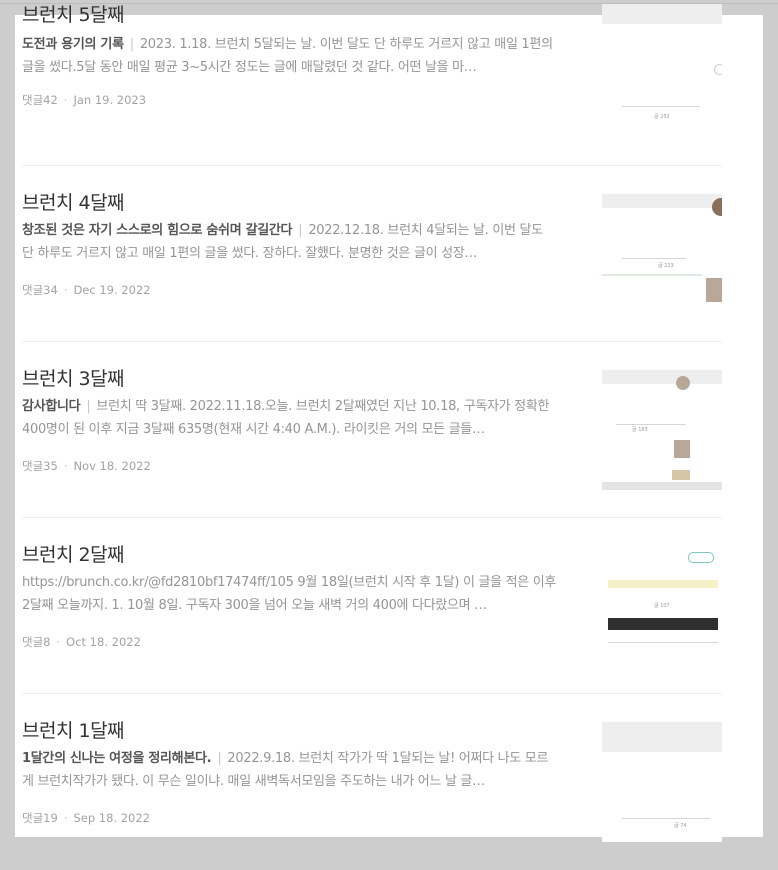  I want to click on thumb-text: 글 183, so click(640, 430).